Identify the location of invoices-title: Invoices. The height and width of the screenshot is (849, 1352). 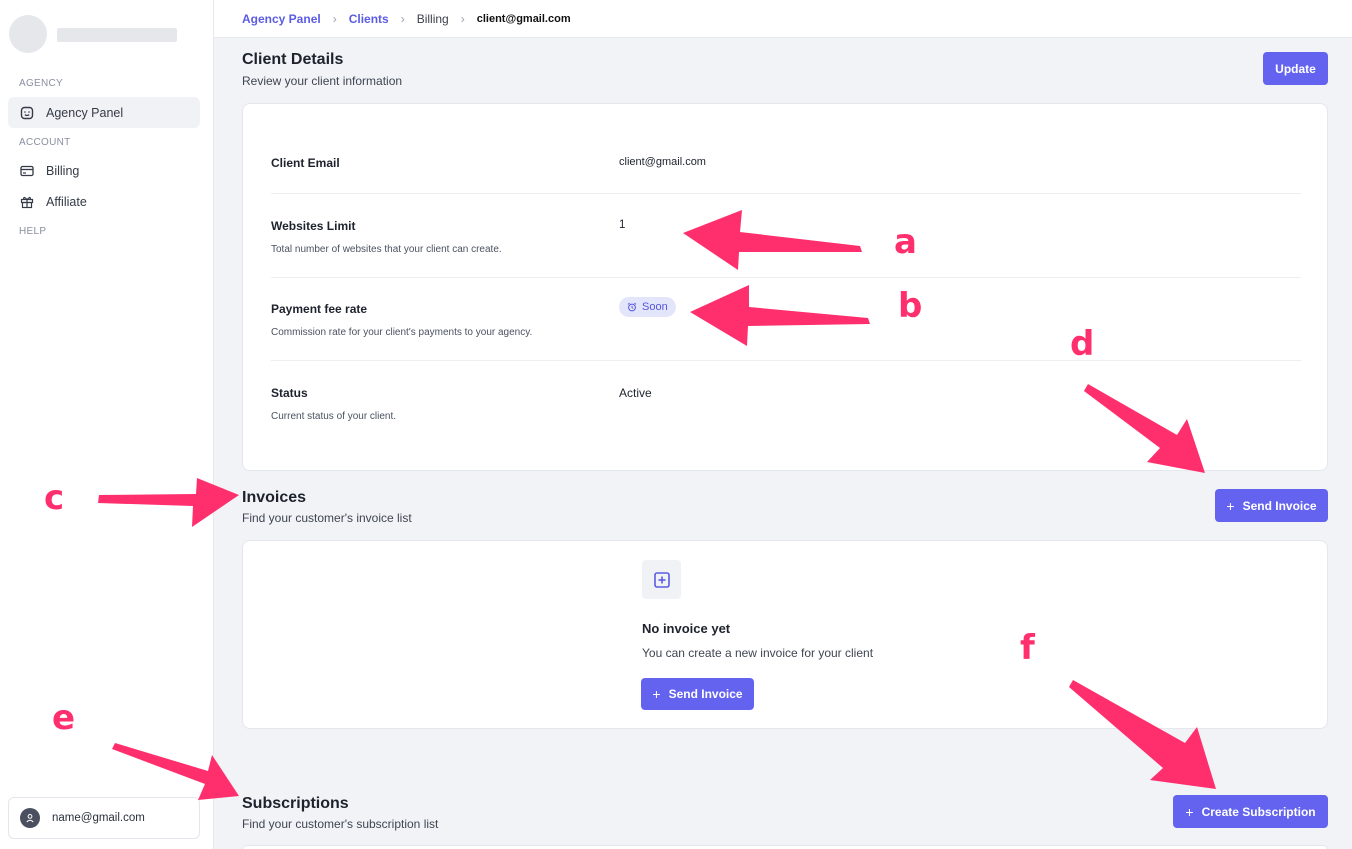
(274, 497).